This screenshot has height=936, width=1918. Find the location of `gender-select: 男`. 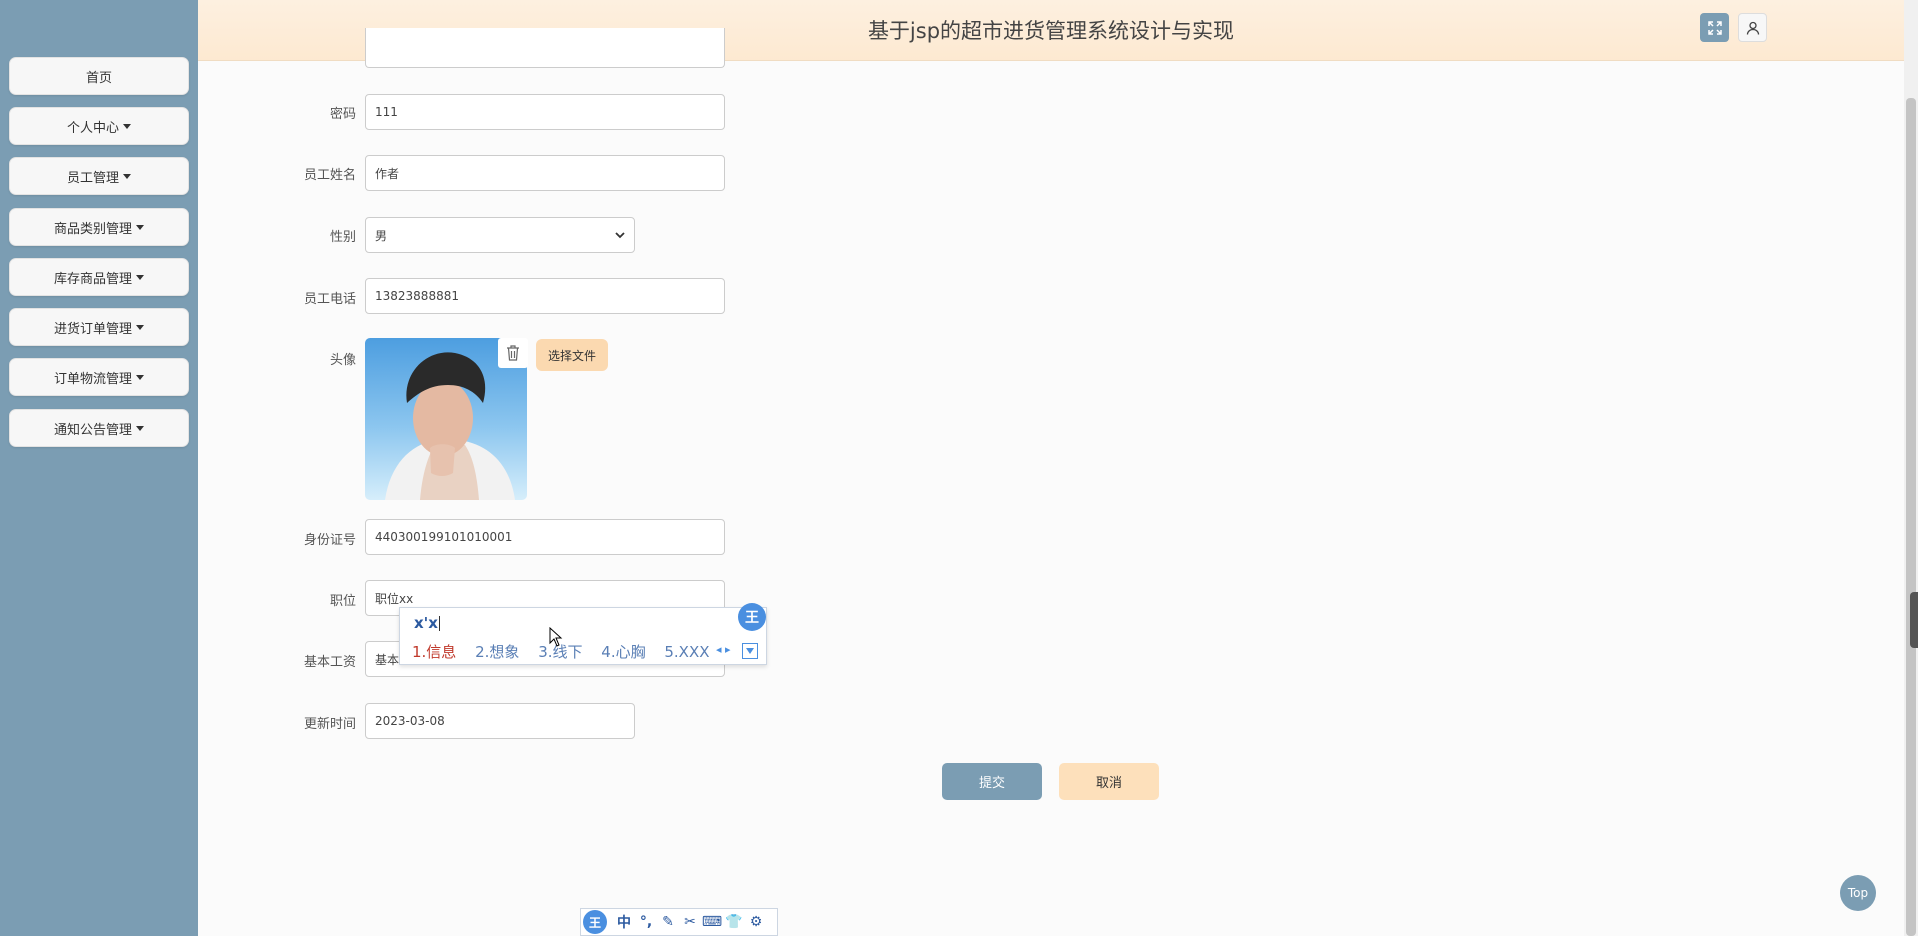

gender-select: 男 is located at coordinates (500, 235).